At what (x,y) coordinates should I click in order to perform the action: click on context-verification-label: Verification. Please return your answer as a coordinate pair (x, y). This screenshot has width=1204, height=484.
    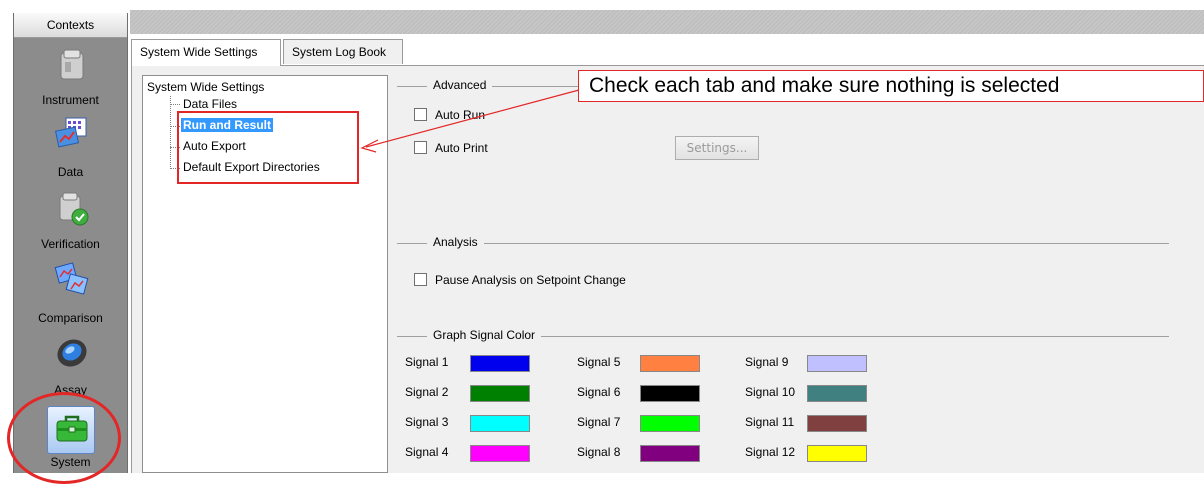
    Looking at the image, I should click on (70, 244).